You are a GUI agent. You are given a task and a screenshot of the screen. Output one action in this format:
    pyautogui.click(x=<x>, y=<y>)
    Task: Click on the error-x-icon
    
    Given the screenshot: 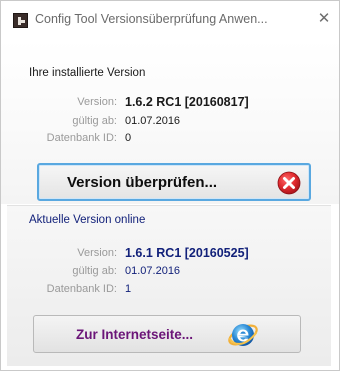 What is the action you would take?
    pyautogui.click(x=289, y=185)
    